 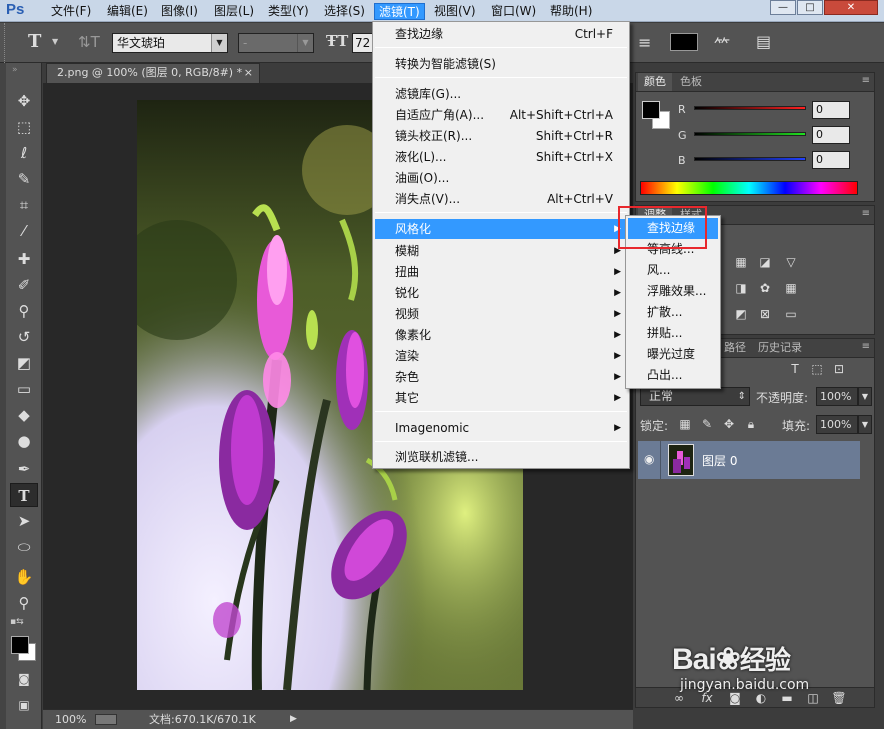 What do you see at coordinates (501, 64) in the screenshot?
I see `menu-item-convert-smart-filter: 转换为智能滤镜(S)` at bounding box center [501, 64].